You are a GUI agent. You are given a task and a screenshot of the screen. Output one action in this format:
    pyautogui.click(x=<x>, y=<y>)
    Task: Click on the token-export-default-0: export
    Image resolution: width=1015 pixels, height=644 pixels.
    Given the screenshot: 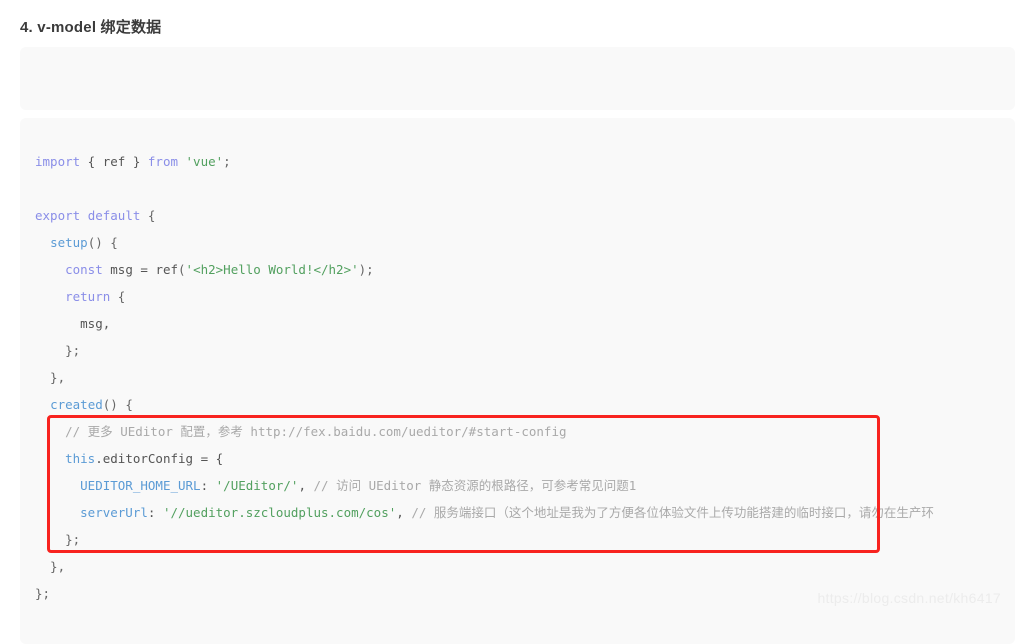 What is the action you would take?
    pyautogui.click(x=58, y=215)
    